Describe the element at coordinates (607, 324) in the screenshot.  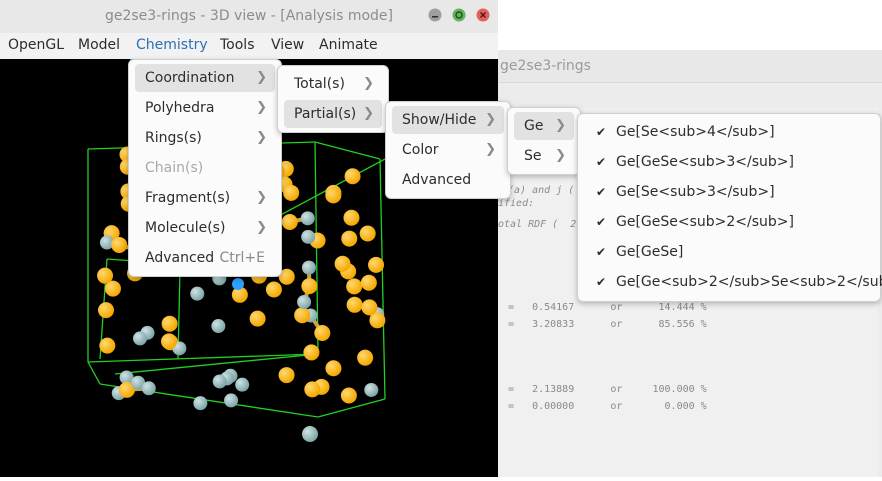
I see `output-line: = 3.20833 or 85.556 %` at that location.